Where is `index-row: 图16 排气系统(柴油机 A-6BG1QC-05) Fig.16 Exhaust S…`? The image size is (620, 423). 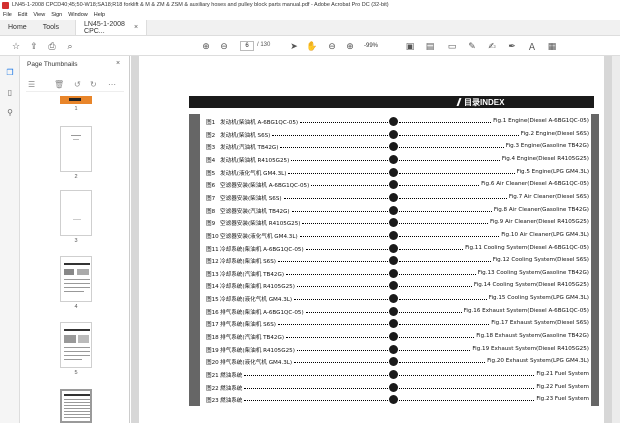
index-row: 图16 排气系统(柴油机 A-6BG1QC-05) Fig.16 Exhaust S… is located at coordinates (397, 311).